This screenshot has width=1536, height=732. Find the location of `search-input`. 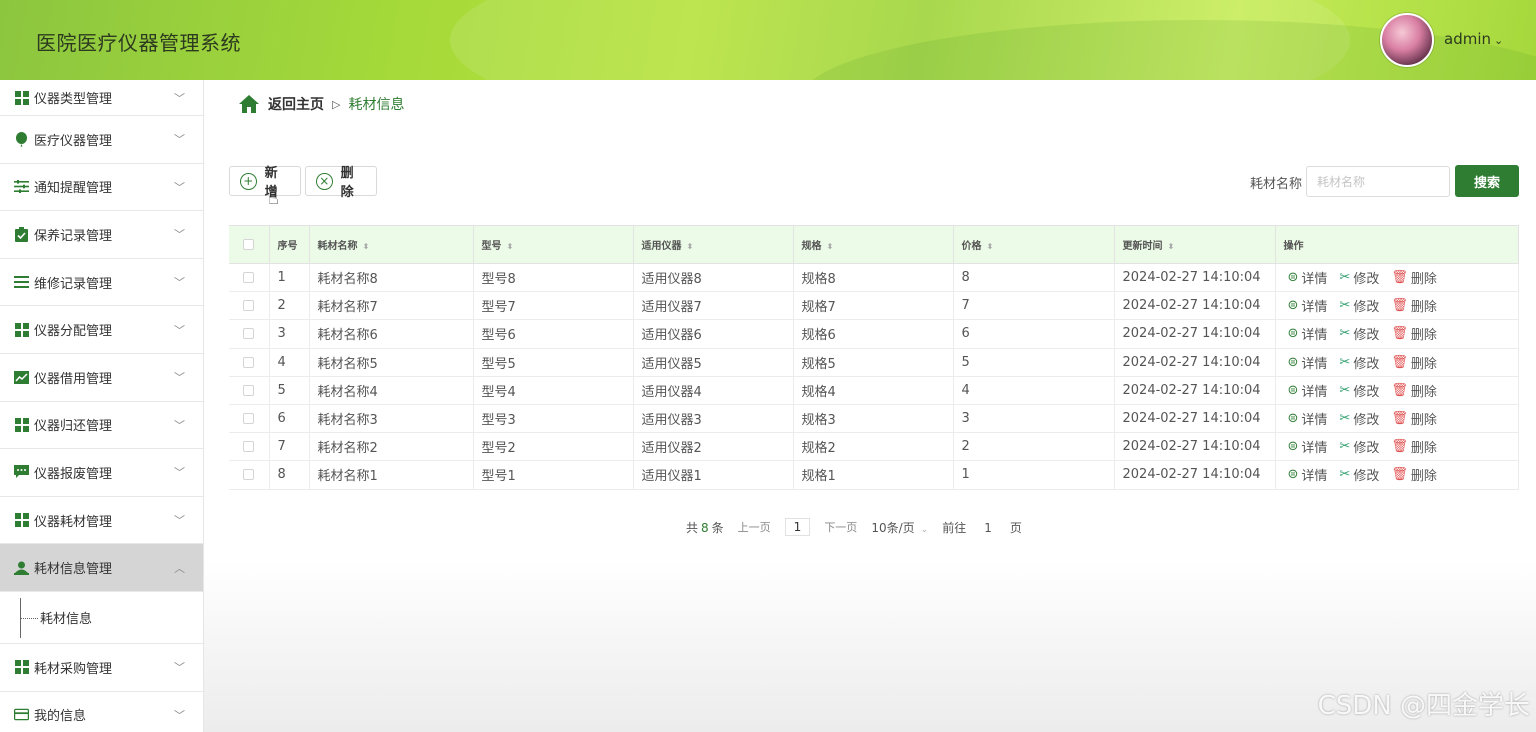

search-input is located at coordinates (1378, 181).